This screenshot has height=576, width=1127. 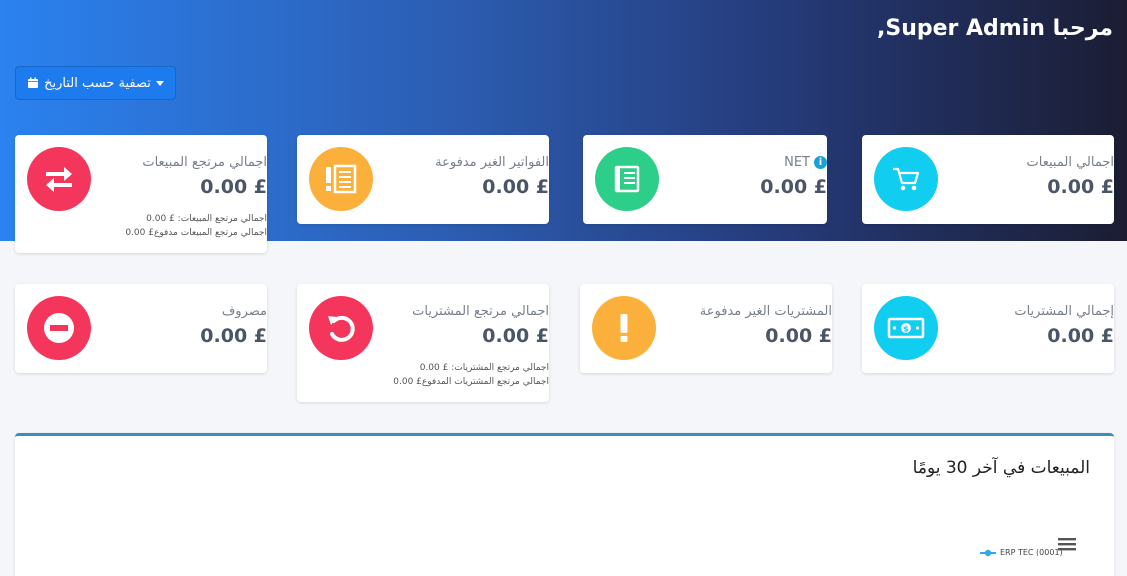 What do you see at coordinates (33, 83) in the screenshot?
I see `calendar-icon` at bounding box center [33, 83].